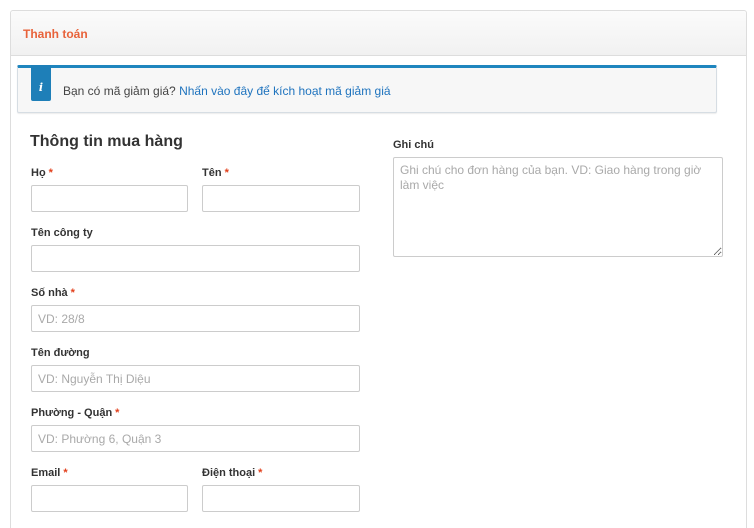 The width and height of the screenshot is (754, 528). Describe the element at coordinates (195, 378) in the screenshot. I see `street-input` at that location.